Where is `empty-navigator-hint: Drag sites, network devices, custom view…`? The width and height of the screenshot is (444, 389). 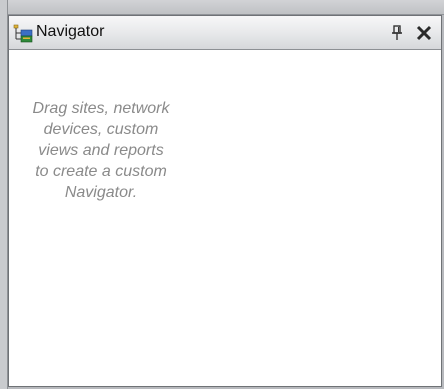 empty-navigator-hint: Drag sites, network devices, custom view… is located at coordinates (101, 150).